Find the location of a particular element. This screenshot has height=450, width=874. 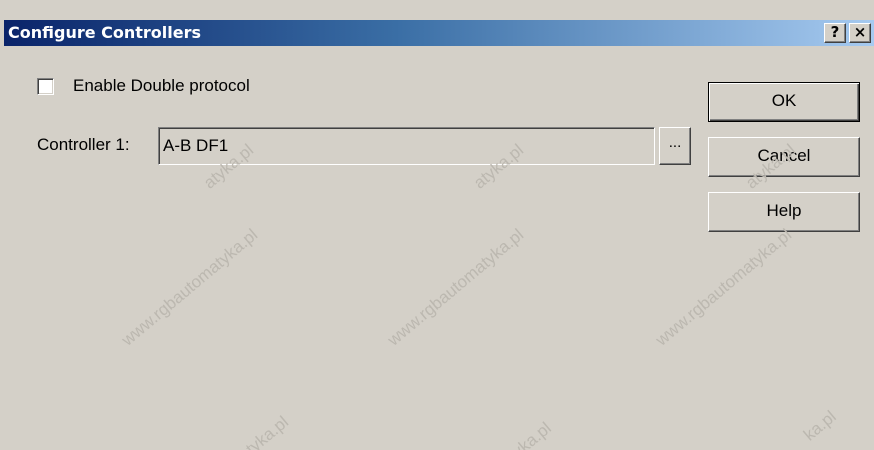

dialog-title: Configure Controllers is located at coordinates (105, 32).